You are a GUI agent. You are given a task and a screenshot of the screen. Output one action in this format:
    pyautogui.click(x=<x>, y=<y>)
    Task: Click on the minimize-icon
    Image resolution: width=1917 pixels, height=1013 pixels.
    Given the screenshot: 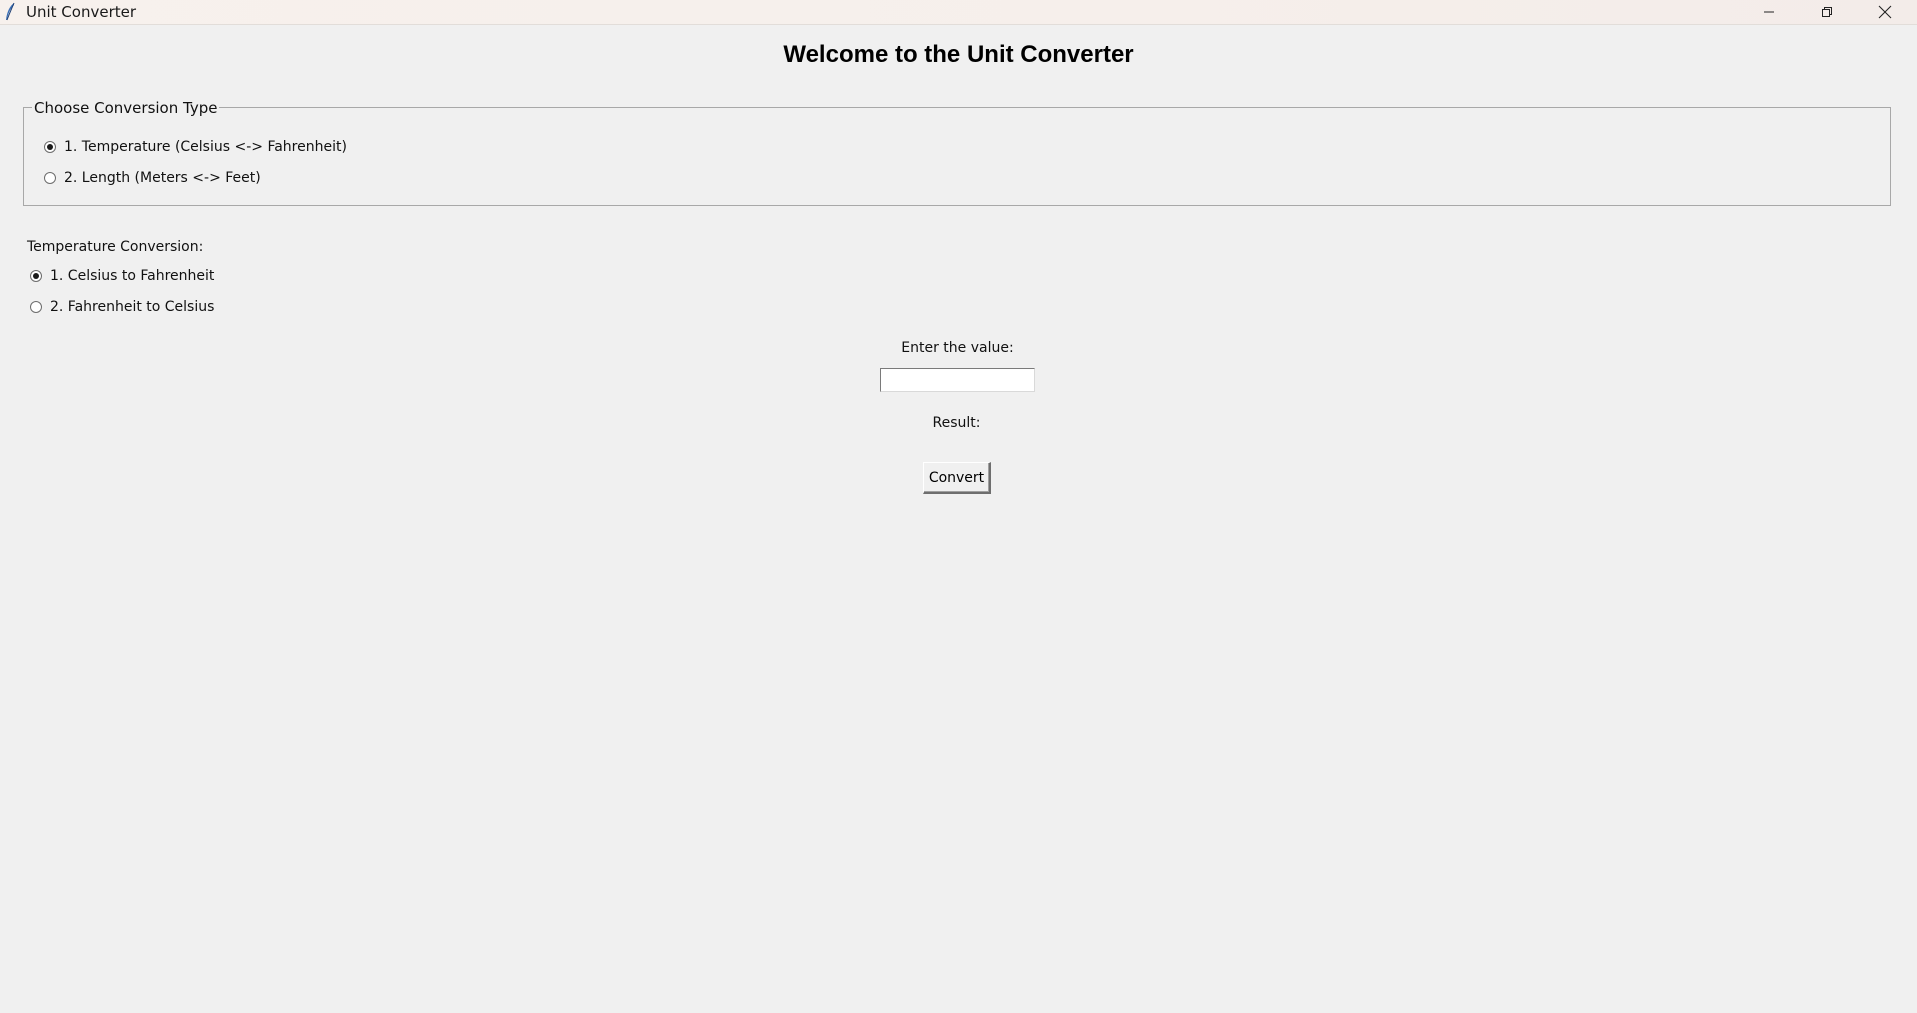 What is the action you would take?
    pyautogui.click(x=1769, y=12)
    